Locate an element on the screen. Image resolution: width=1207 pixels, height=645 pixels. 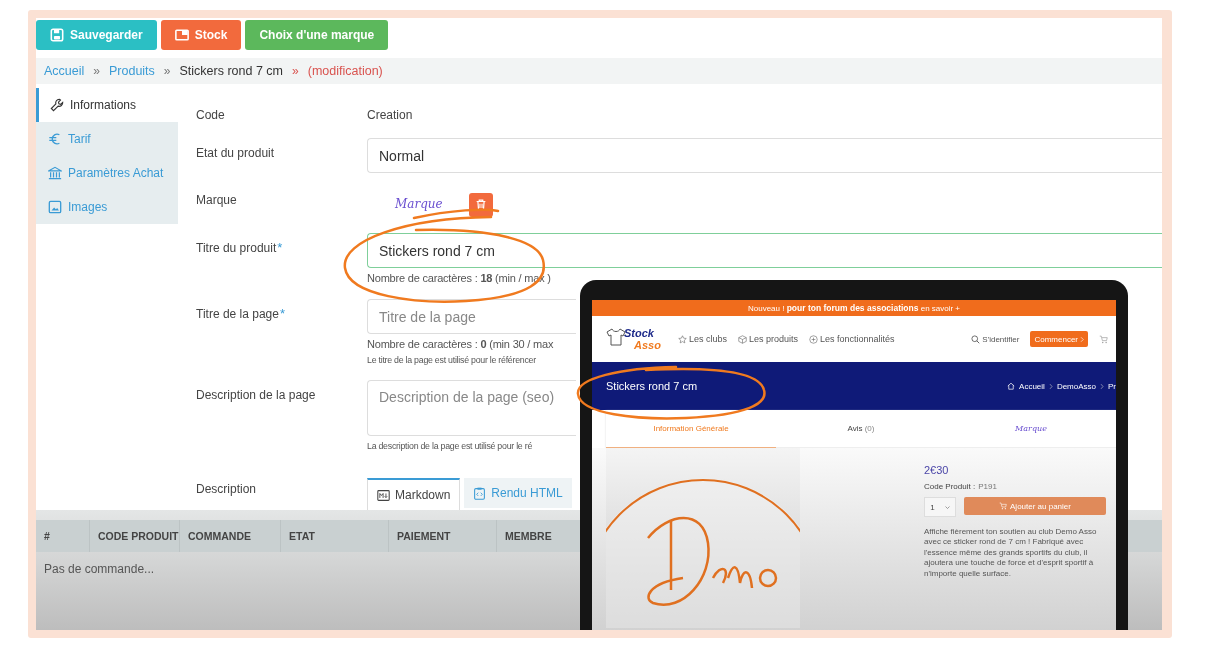
field-value: Creation is located at coordinates (390, 115).